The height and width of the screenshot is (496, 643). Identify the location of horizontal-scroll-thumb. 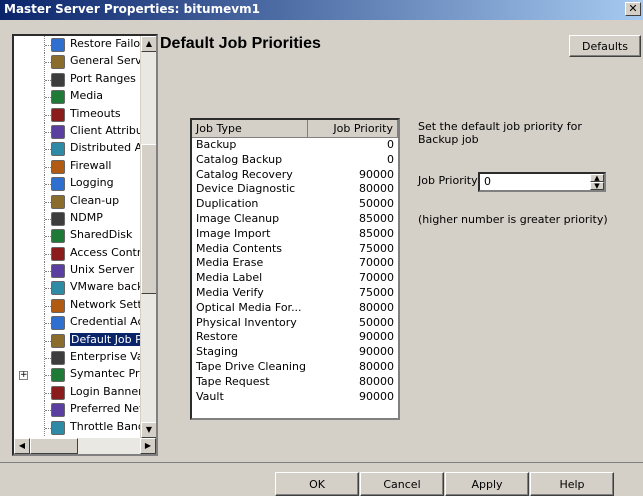
(54, 446).